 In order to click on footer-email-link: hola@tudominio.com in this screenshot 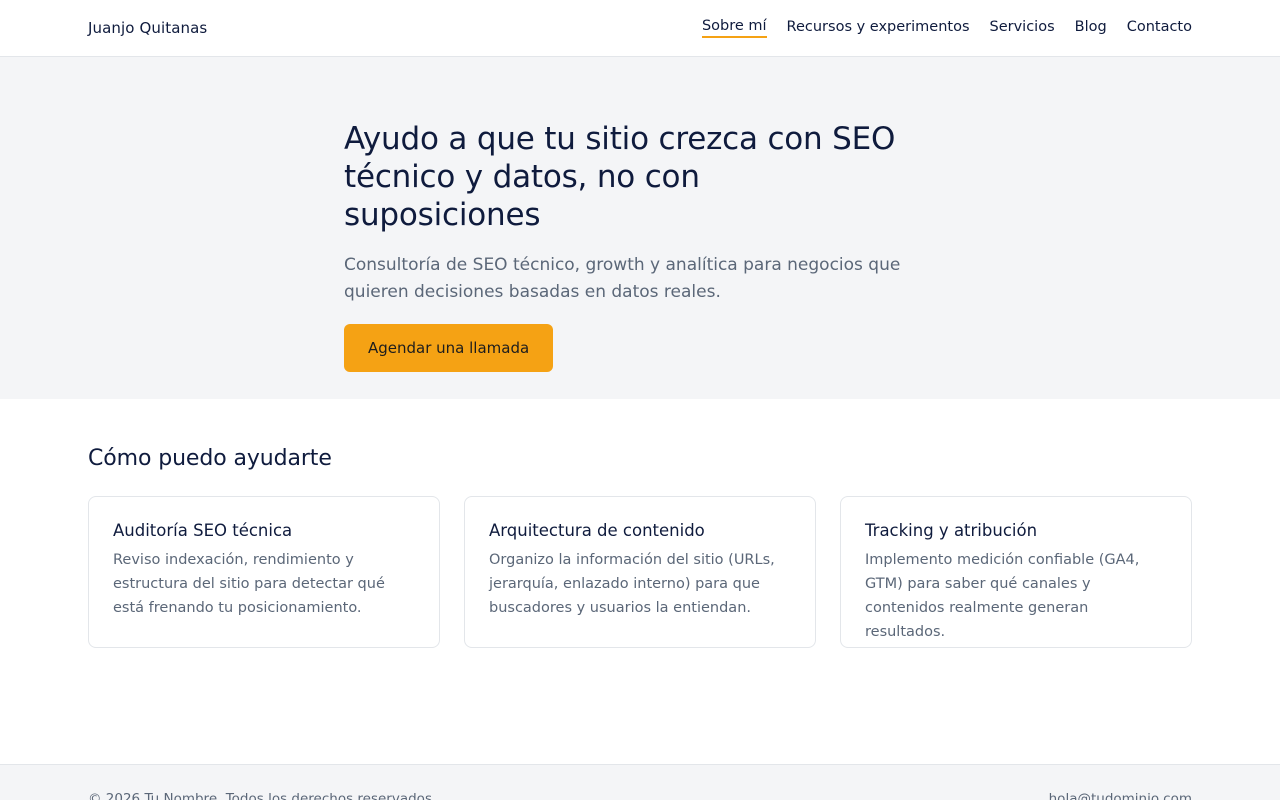, I will do `click(1120, 795)`.